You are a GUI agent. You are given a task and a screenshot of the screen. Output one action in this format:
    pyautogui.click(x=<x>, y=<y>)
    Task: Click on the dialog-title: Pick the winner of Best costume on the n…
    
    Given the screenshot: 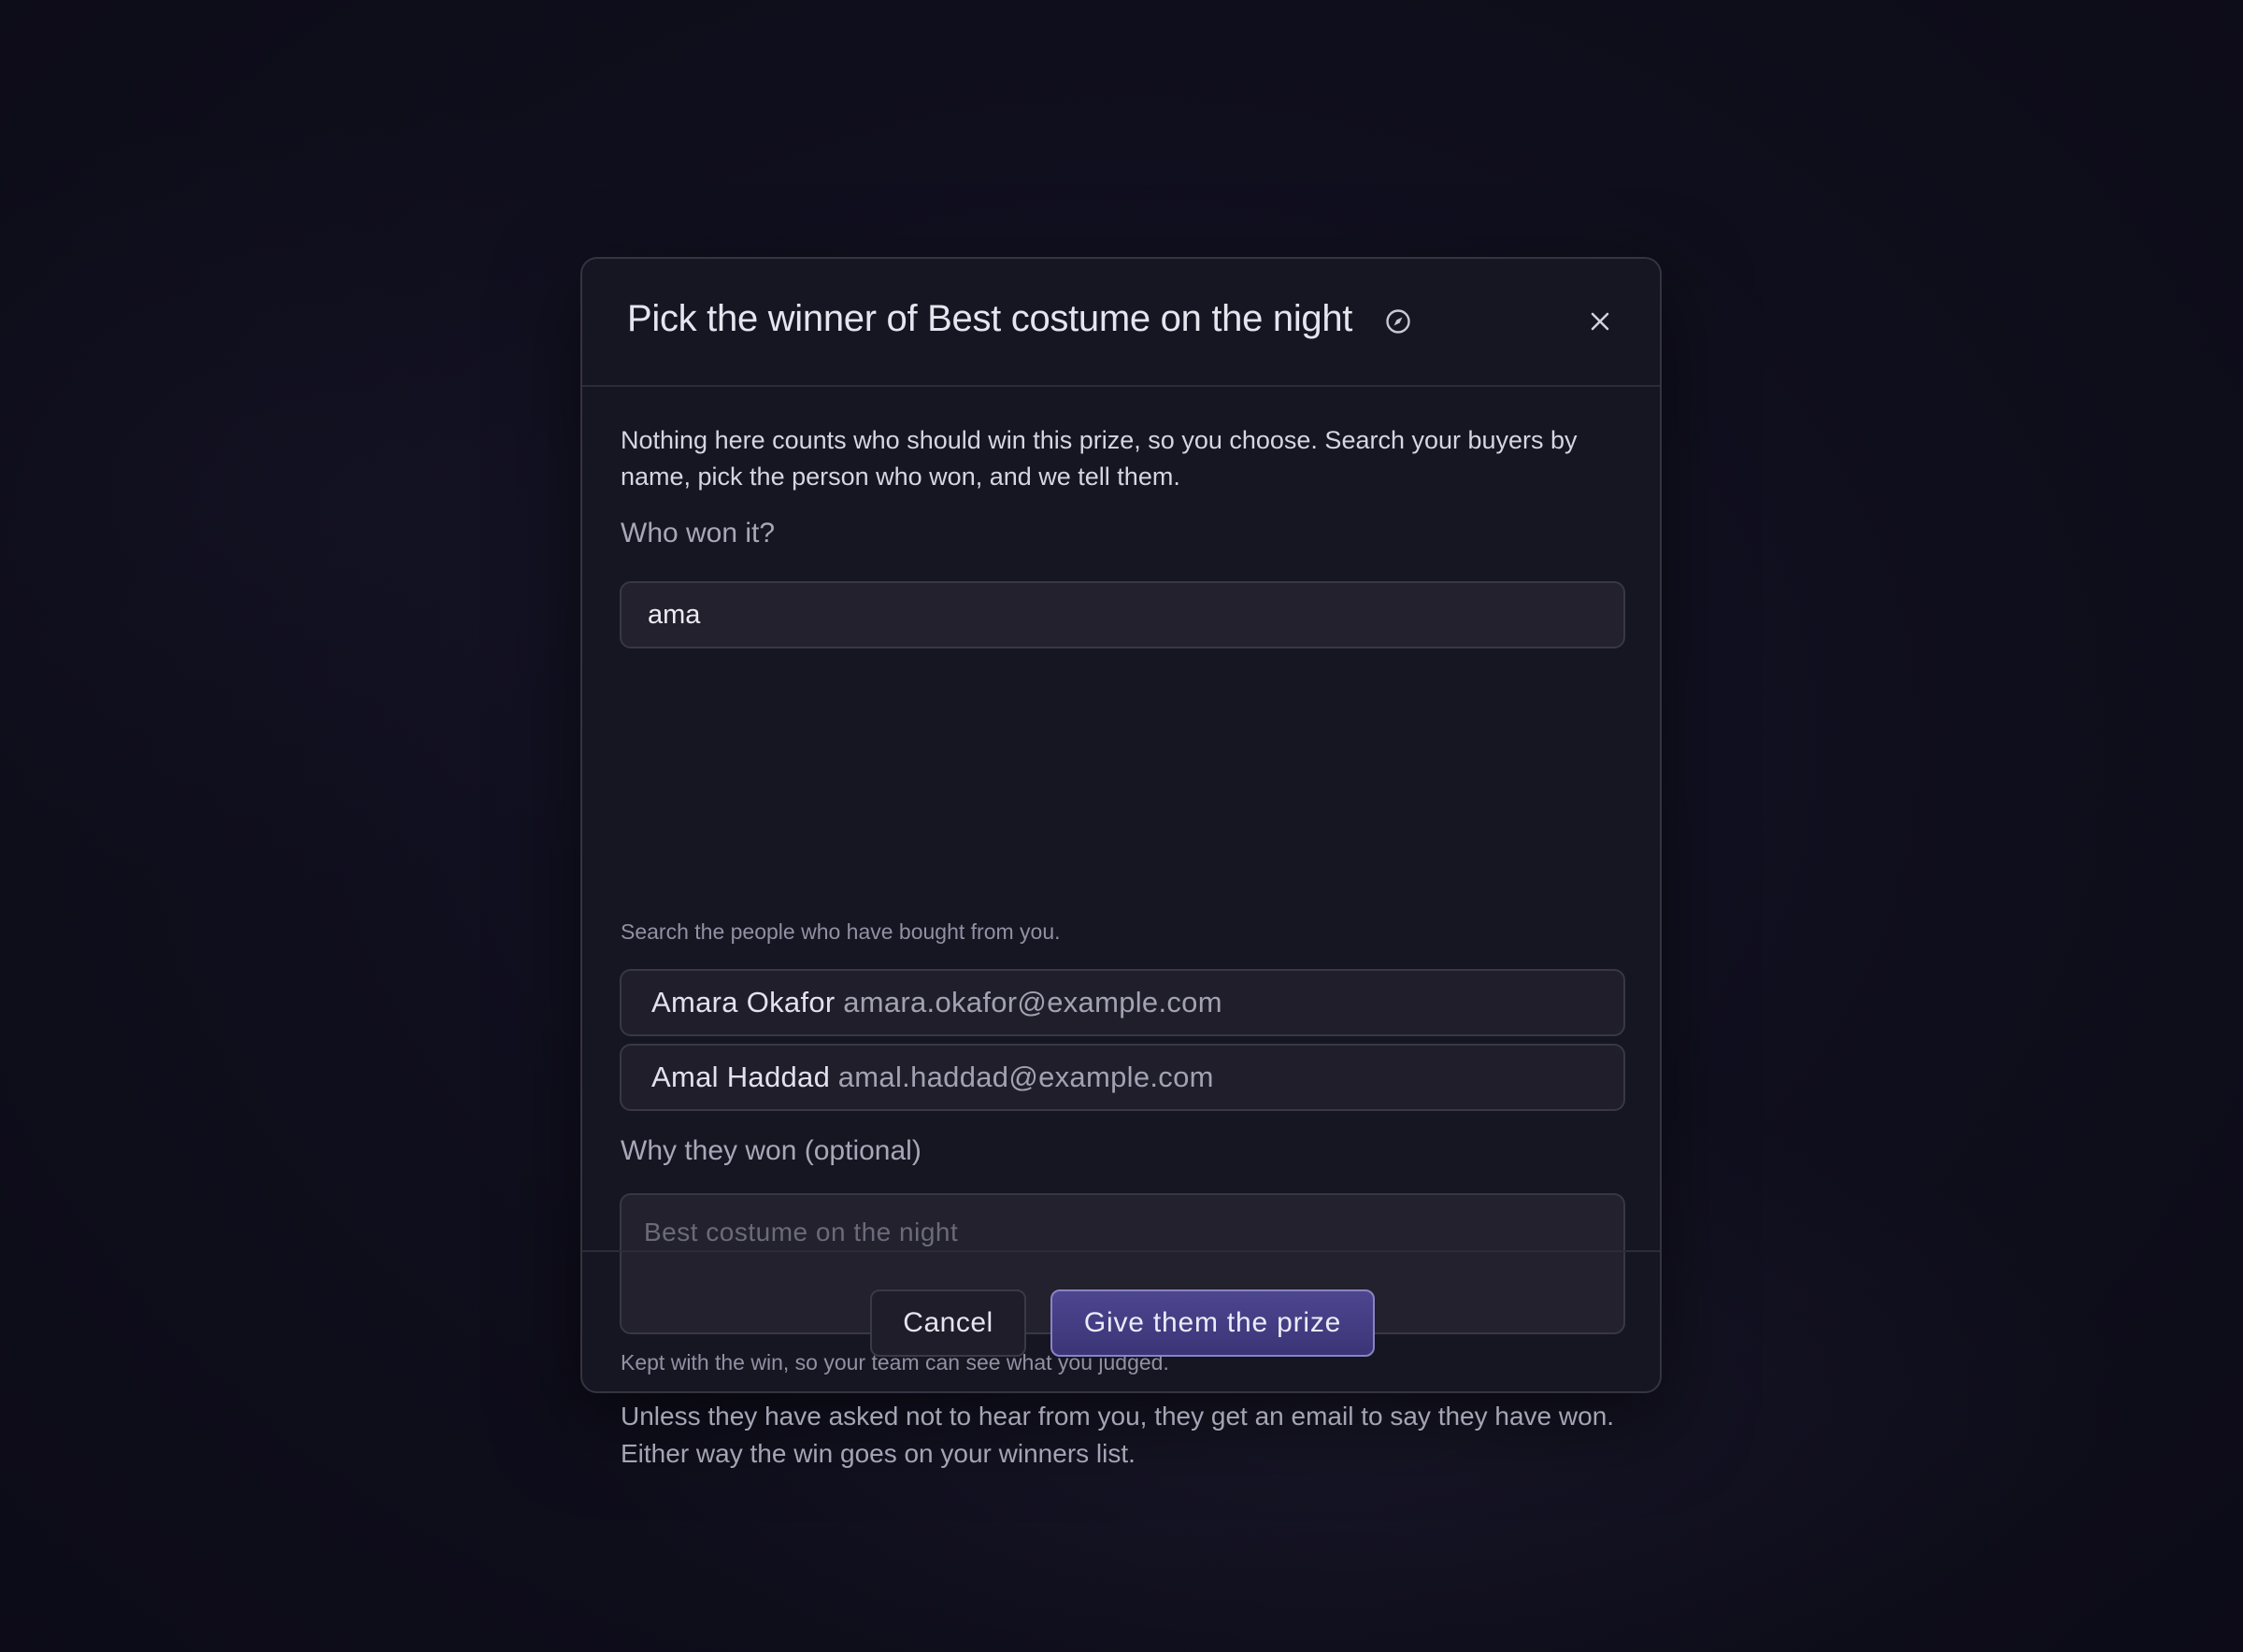 What is the action you would take?
    pyautogui.click(x=990, y=318)
    